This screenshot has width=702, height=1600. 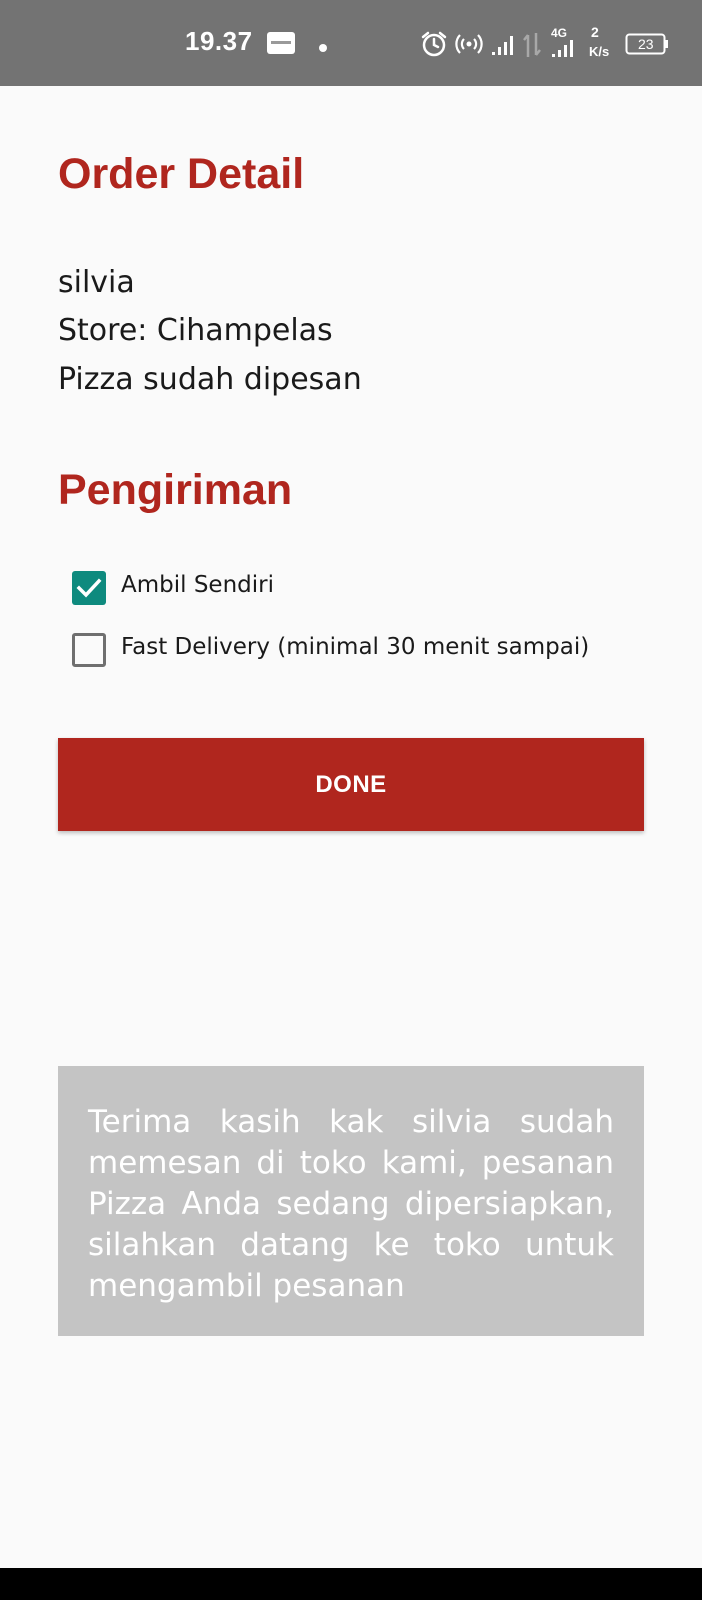 What do you see at coordinates (564, 51) in the screenshot?
I see `signal-4g-icon` at bounding box center [564, 51].